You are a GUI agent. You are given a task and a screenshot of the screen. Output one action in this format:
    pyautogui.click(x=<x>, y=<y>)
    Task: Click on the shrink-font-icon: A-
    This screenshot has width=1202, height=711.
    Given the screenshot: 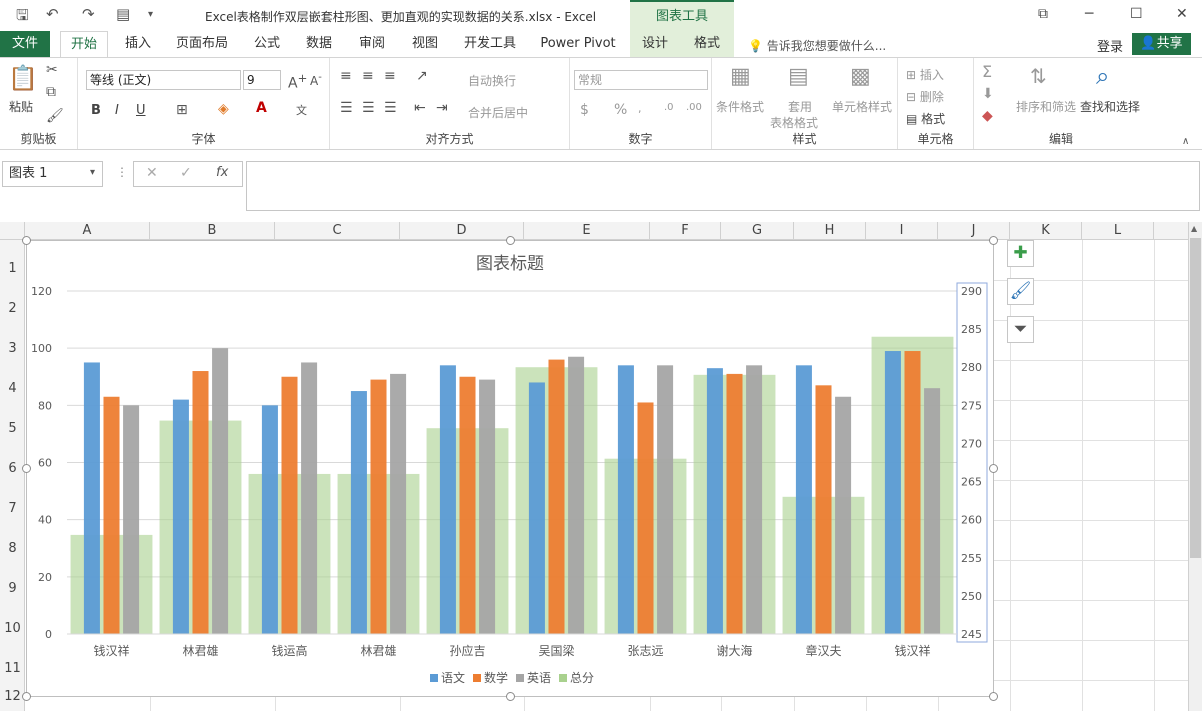 What is the action you would take?
    pyautogui.click(x=316, y=80)
    